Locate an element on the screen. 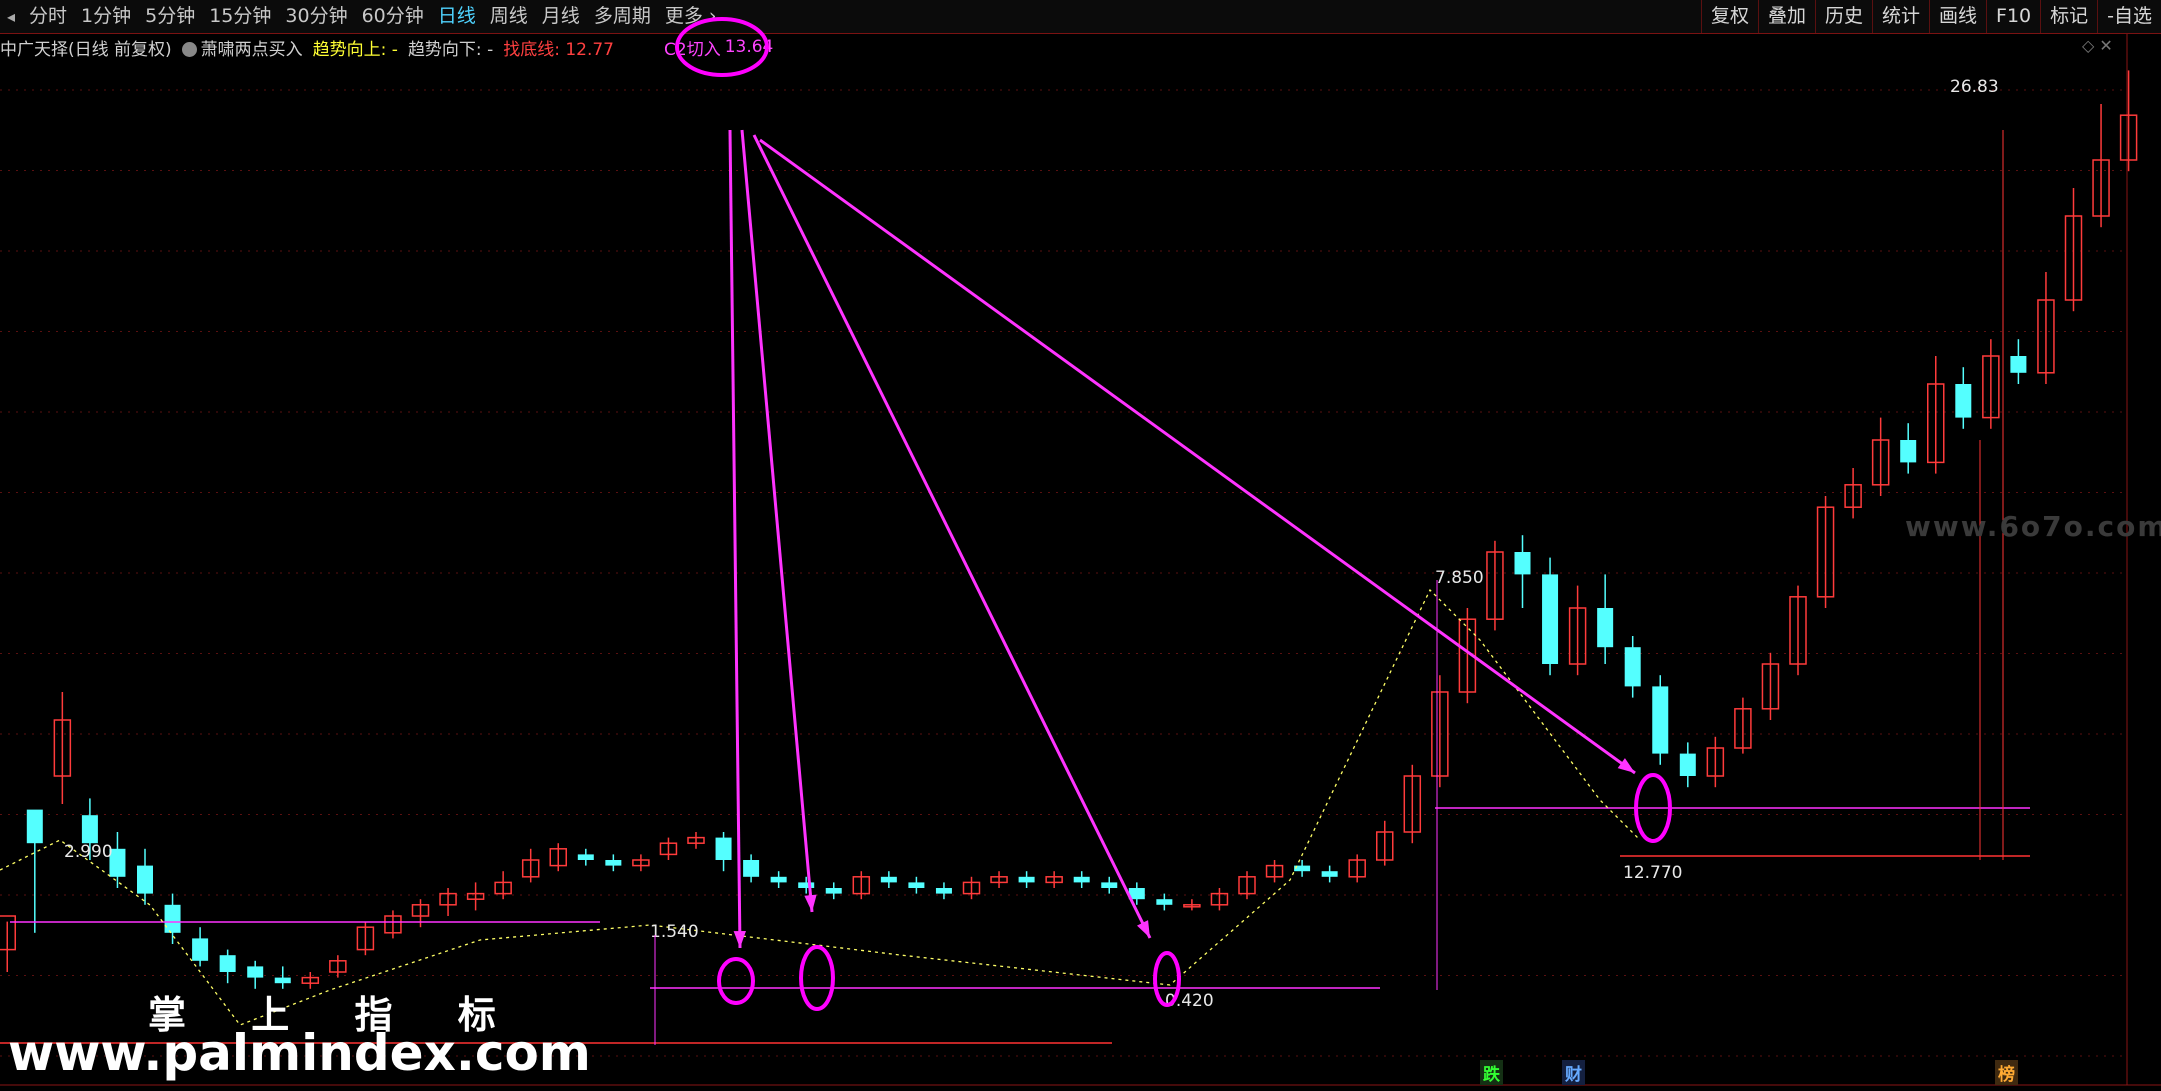  price-label-peak: 7.850 is located at coordinates (1459, 578).